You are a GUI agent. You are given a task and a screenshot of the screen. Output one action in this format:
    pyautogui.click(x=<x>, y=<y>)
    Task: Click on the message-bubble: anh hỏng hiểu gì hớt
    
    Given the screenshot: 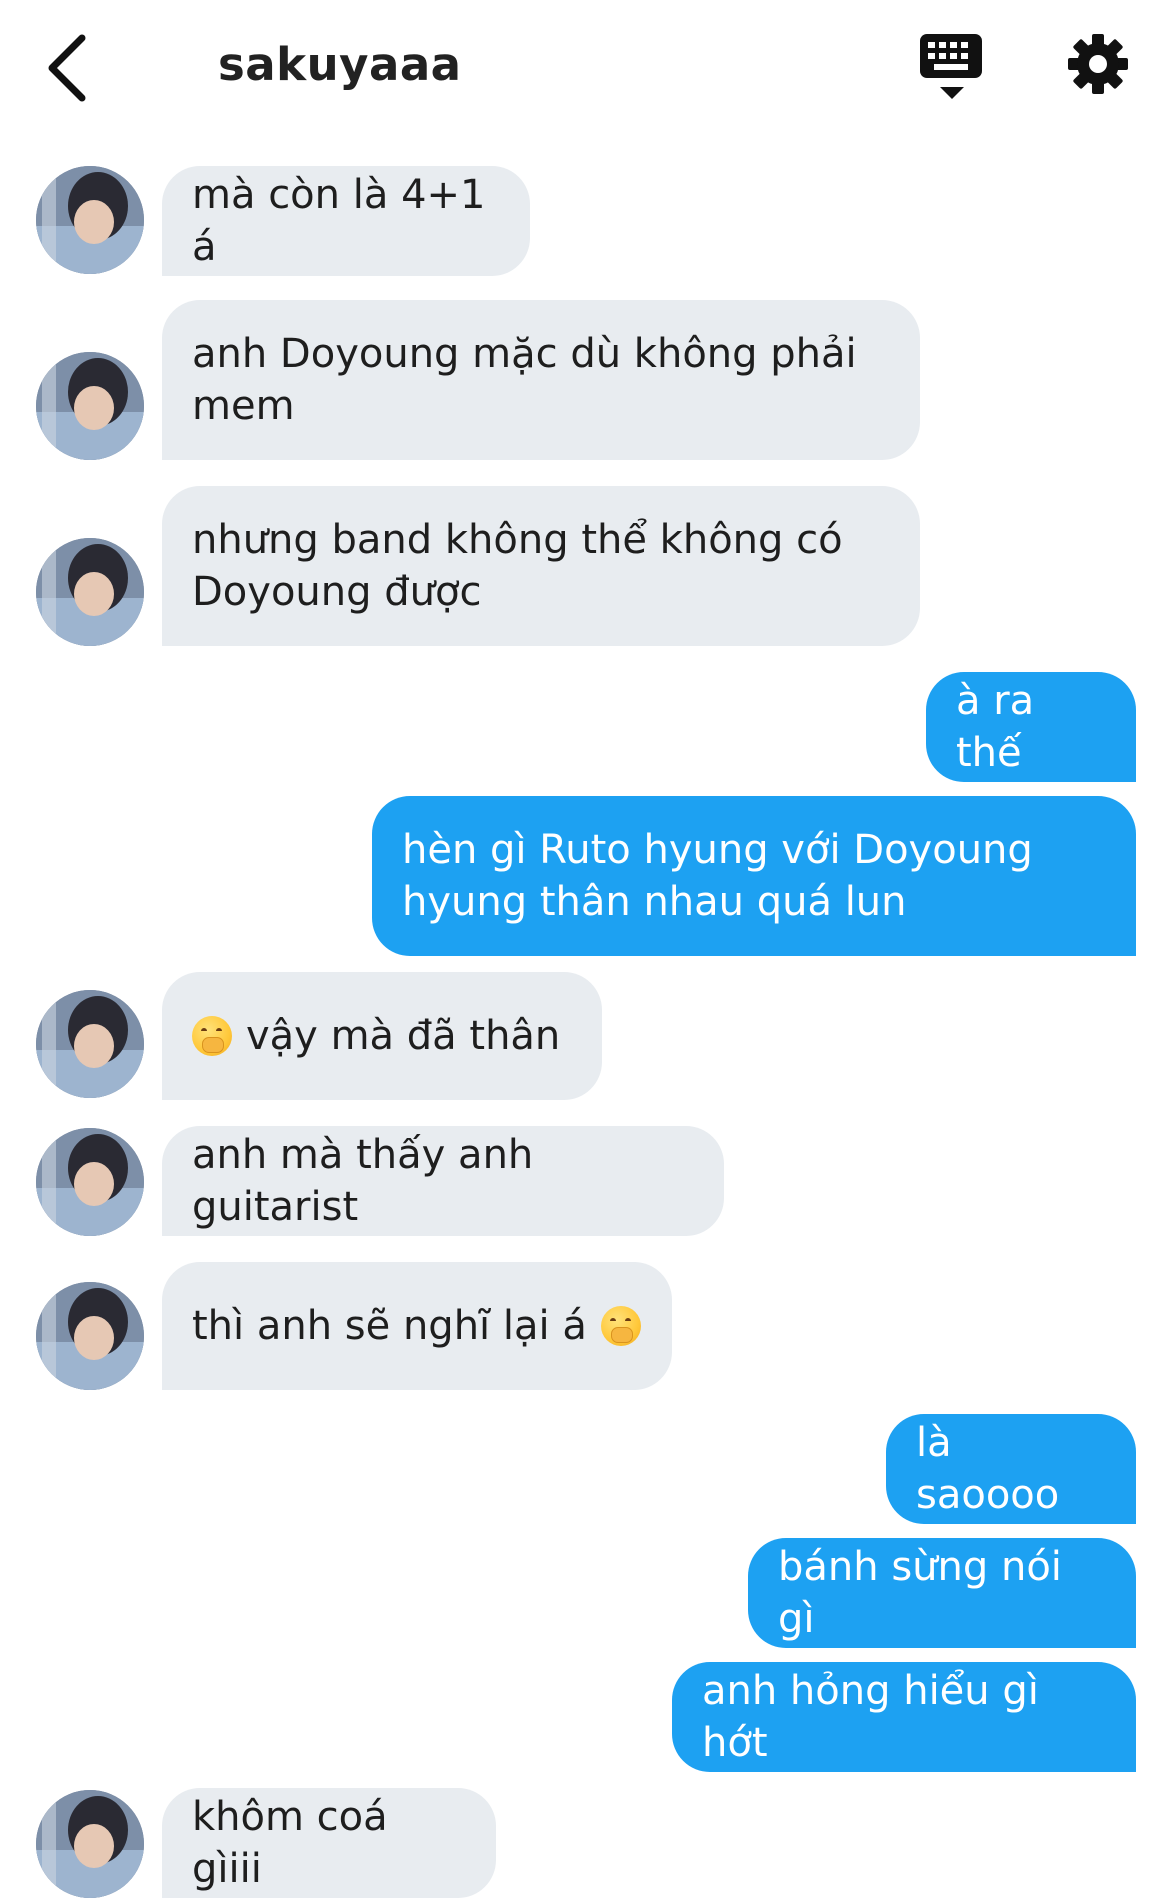 What is the action you would take?
    pyautogui.click(x=904, y=1717)
    